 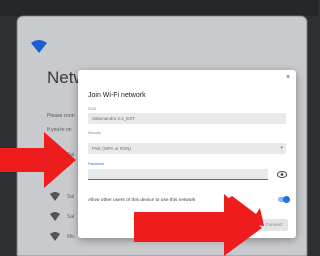 What do you see at coordinates (62, 237) in the screenshot?
I see `network-item: Mic` at bounding box center [62, 237].